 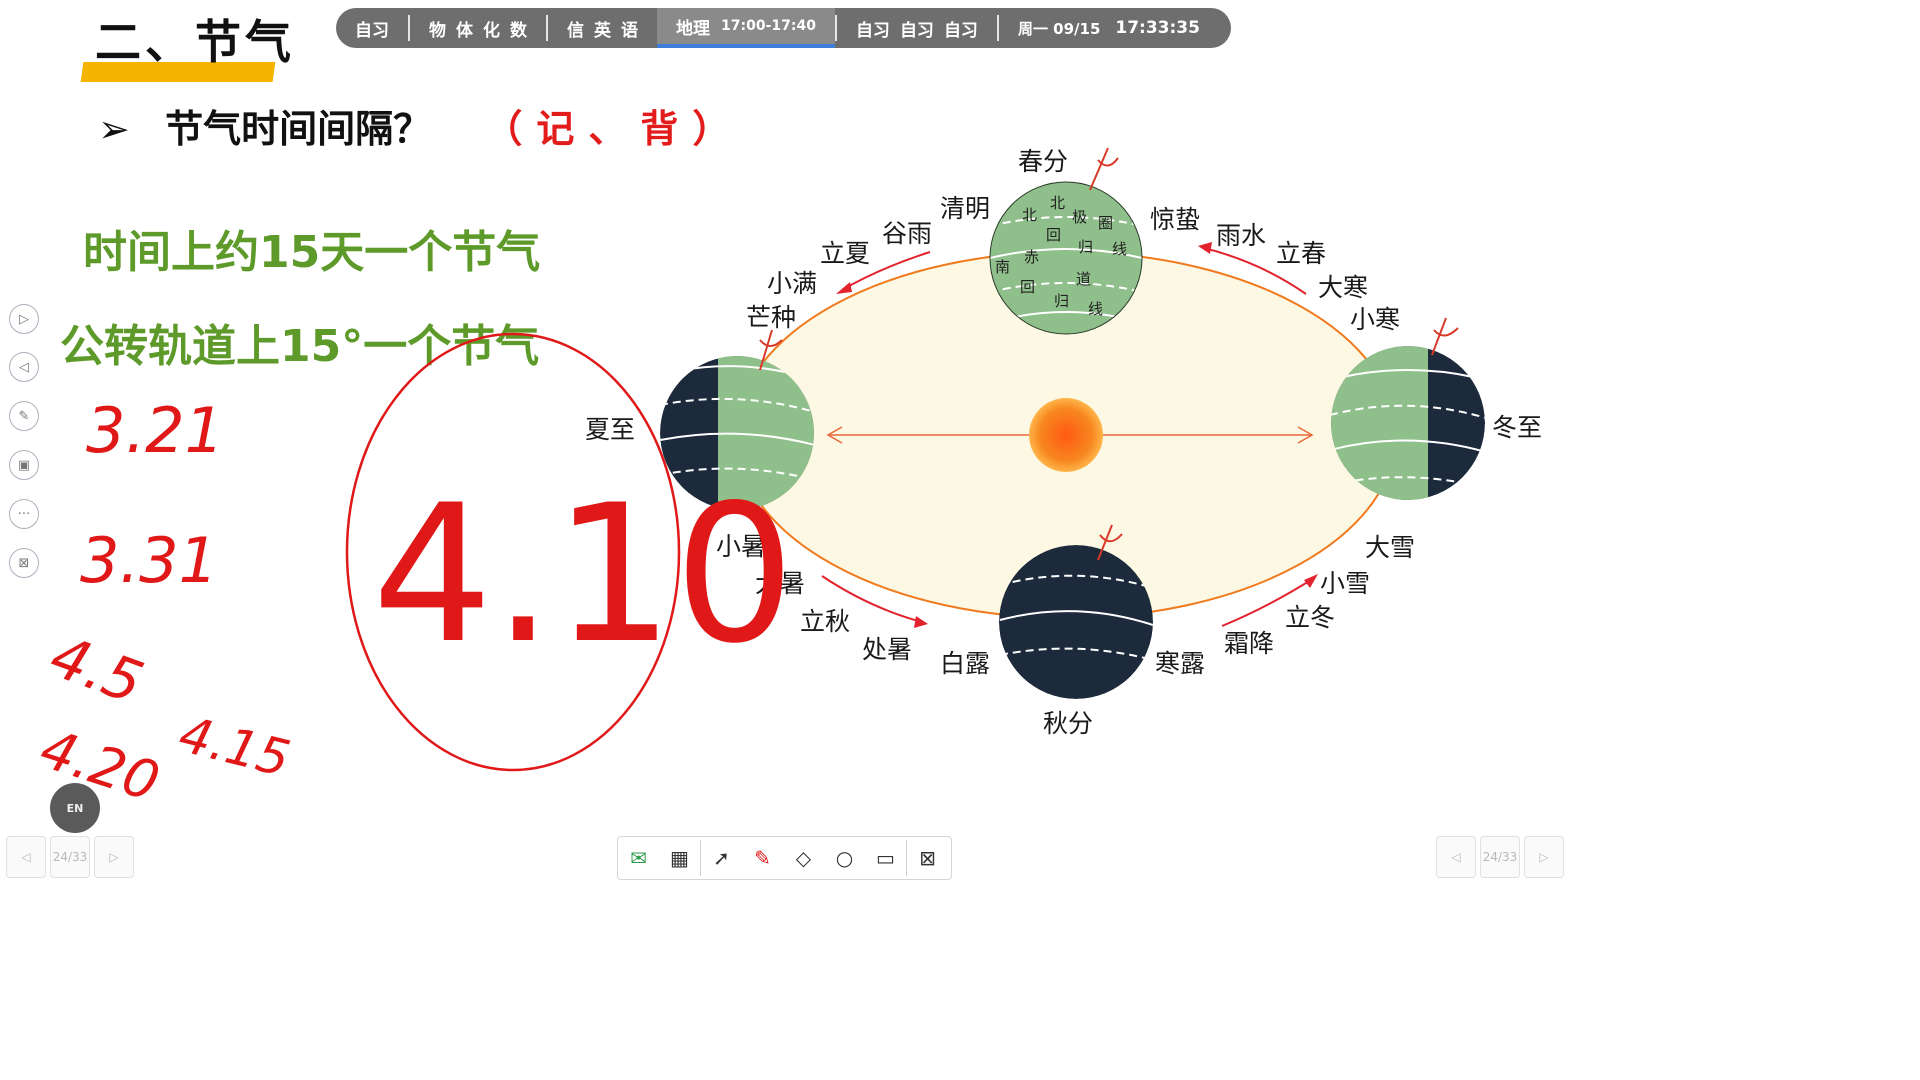 I want to click on next-page-tool: ▷, so click(x=24, y=319).